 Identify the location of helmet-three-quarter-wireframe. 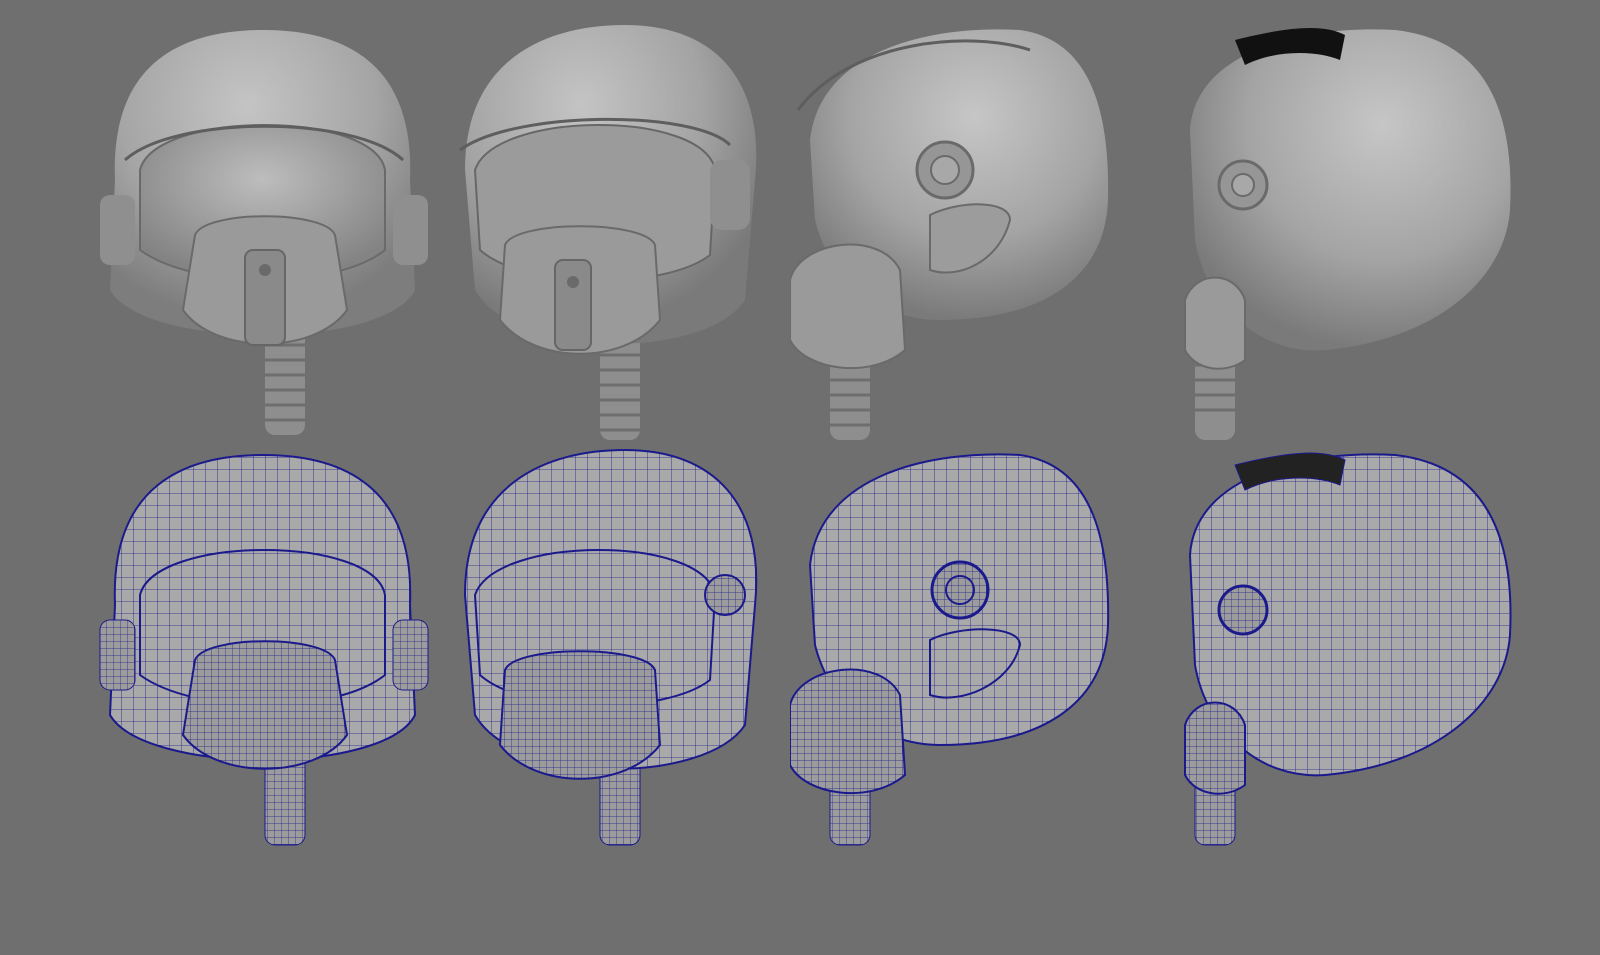
(635, 655).